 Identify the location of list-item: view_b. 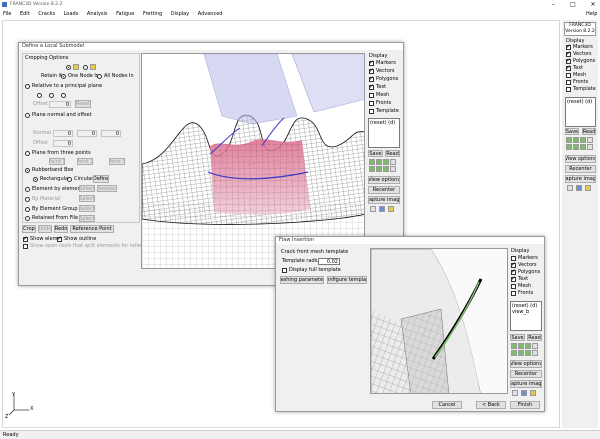
(526, 312).